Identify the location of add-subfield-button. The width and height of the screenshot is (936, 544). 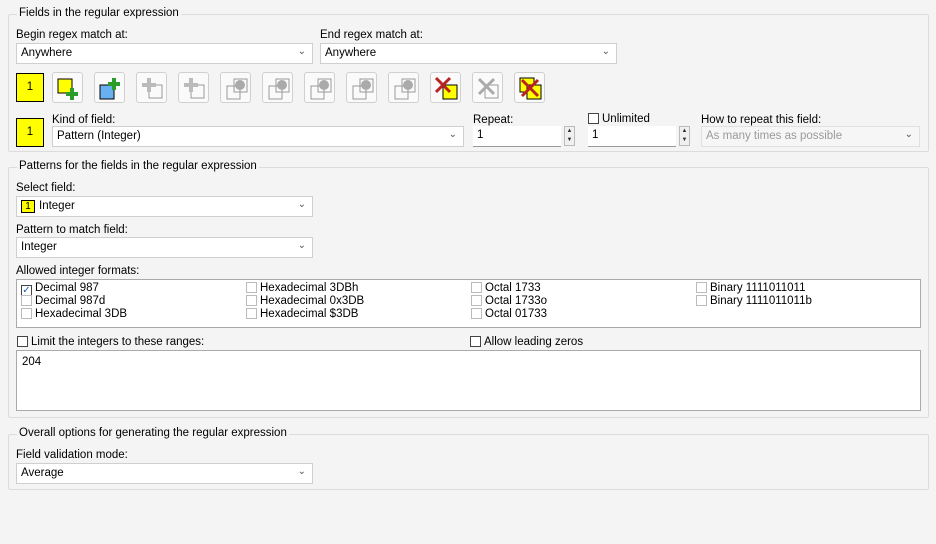
(151, 87).